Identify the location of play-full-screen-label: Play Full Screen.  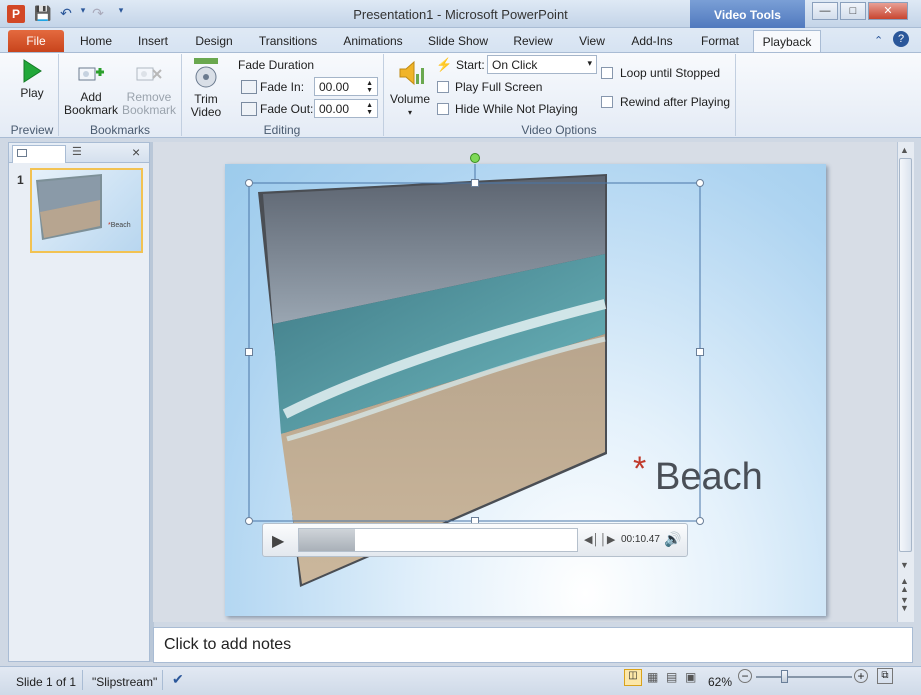
(499, 87).